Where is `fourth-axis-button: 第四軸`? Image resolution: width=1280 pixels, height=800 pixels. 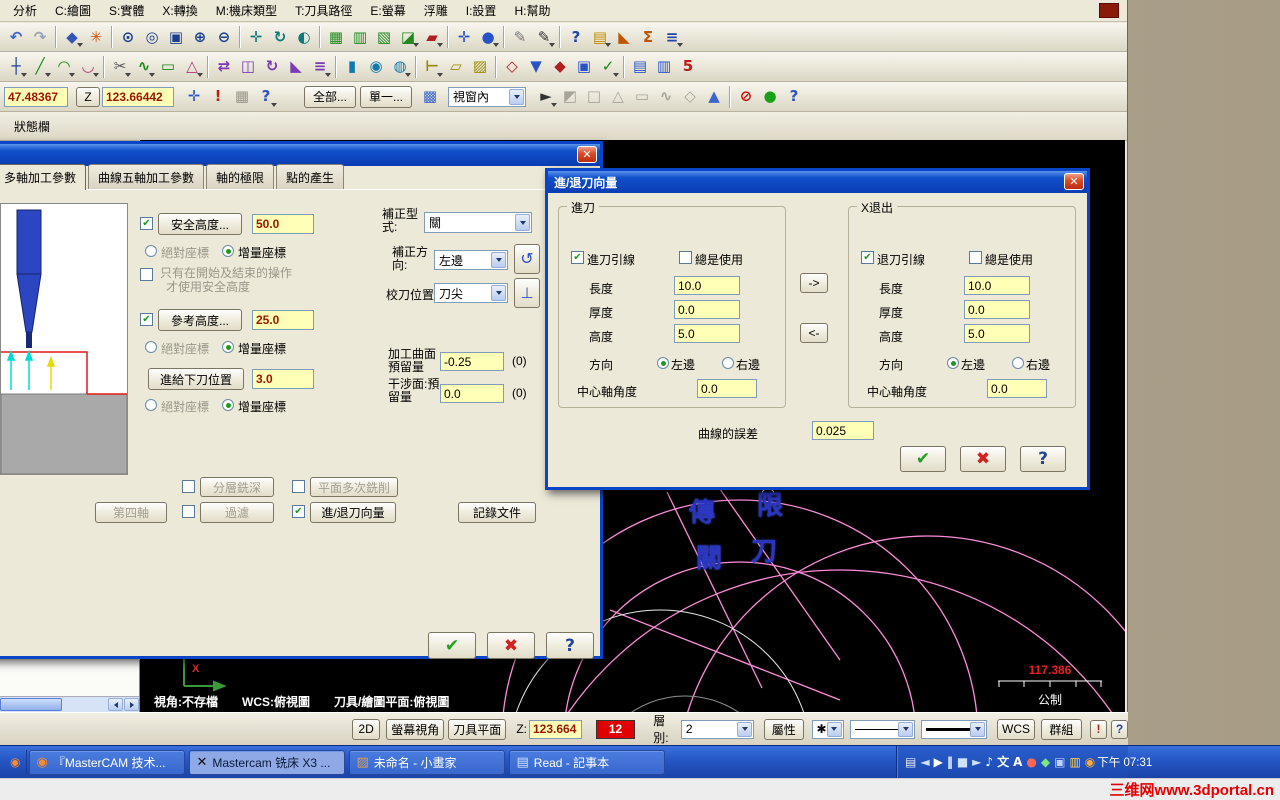 fourth-axis-button: 第四軸 is located at coordinates (131, 512).